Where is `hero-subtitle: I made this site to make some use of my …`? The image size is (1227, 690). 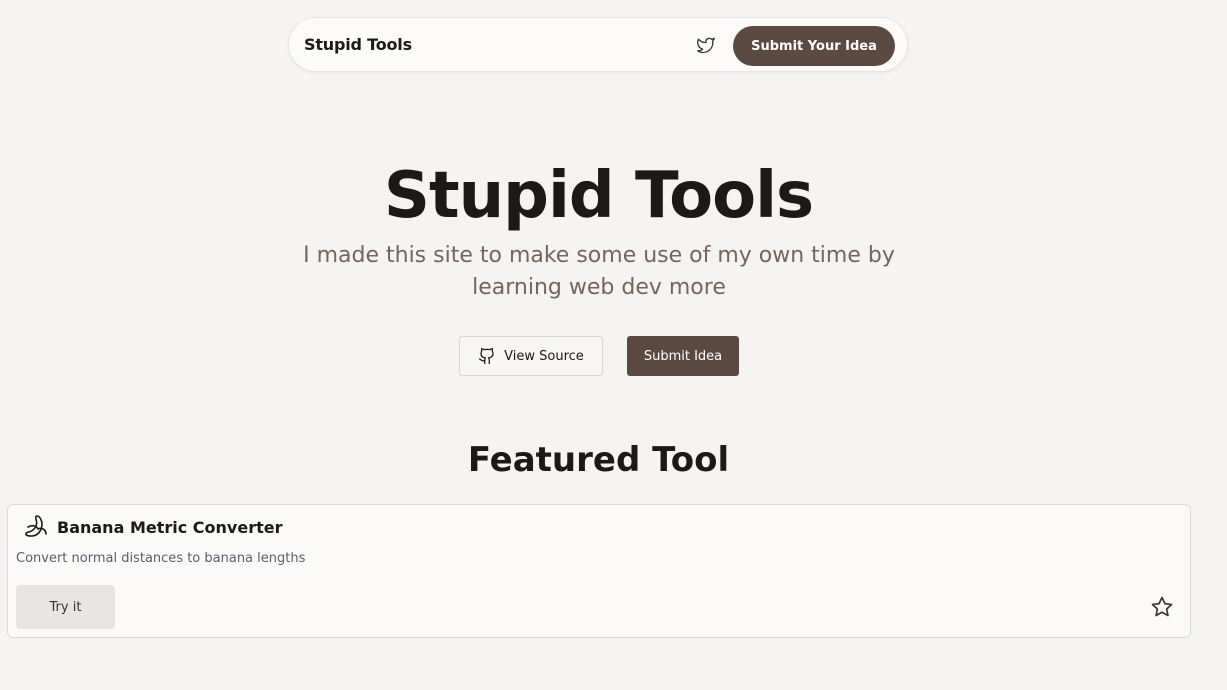 hero-subtitle: I made this site to make some use of my … is located at coordinates (599, 271).